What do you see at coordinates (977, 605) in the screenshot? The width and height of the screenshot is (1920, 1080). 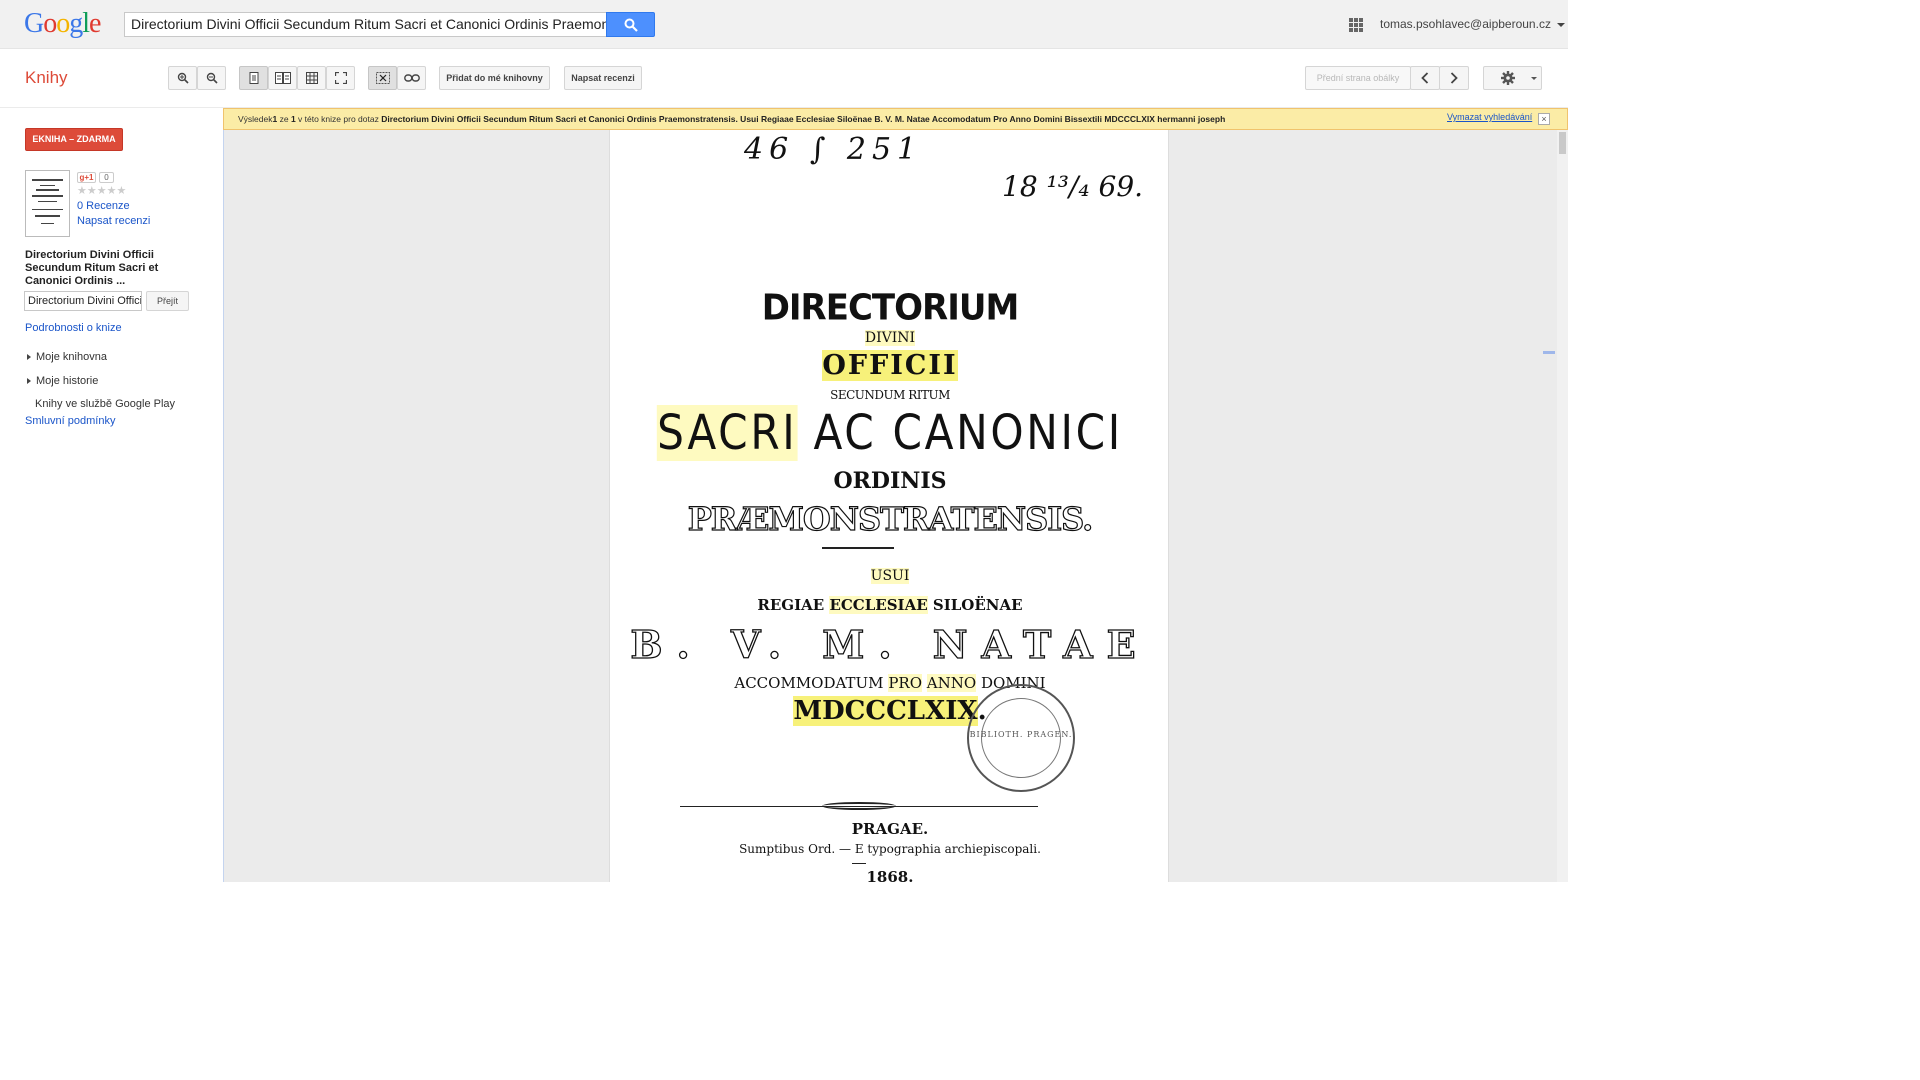 I see `text-siloenae: SILOËNAE` at bounding box center [977, 605].